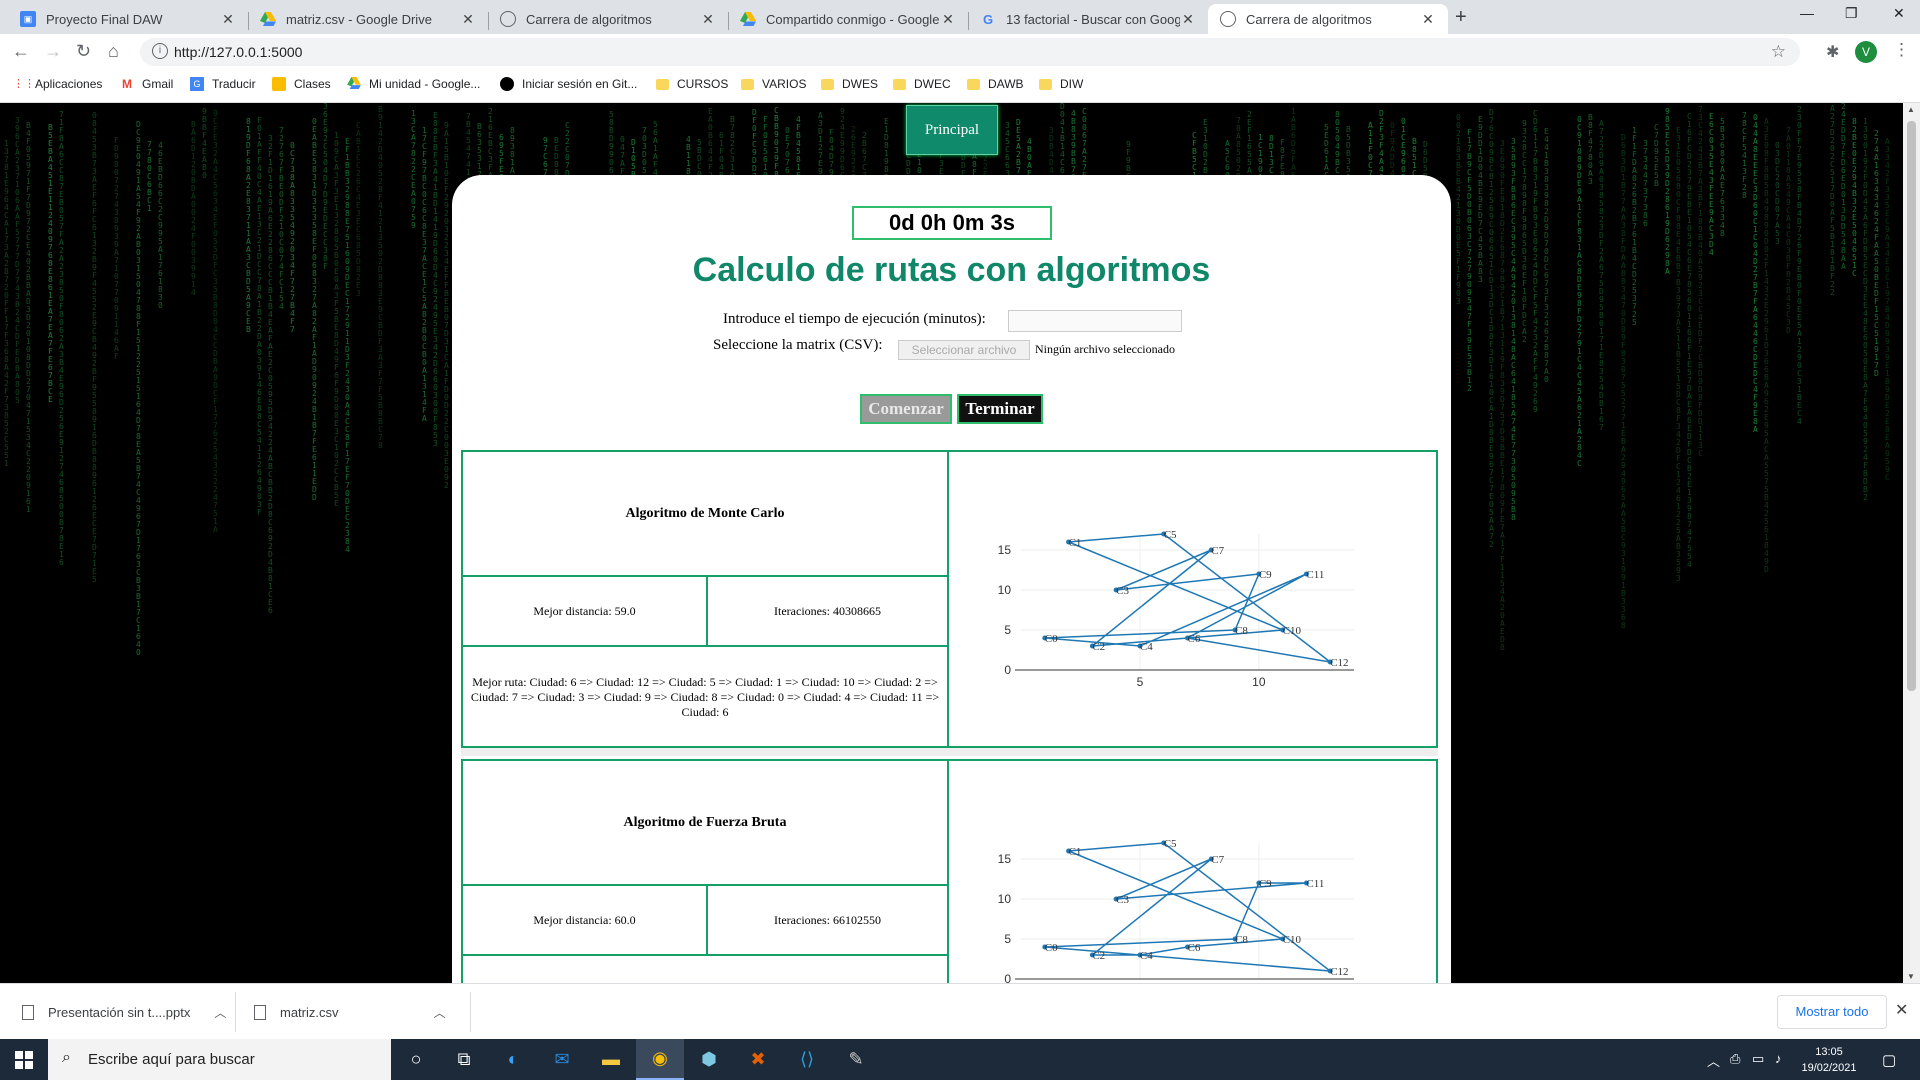  I want to click on taskbar-search: ⌕ Escribe aquí para buscar, so click(219, 1059).